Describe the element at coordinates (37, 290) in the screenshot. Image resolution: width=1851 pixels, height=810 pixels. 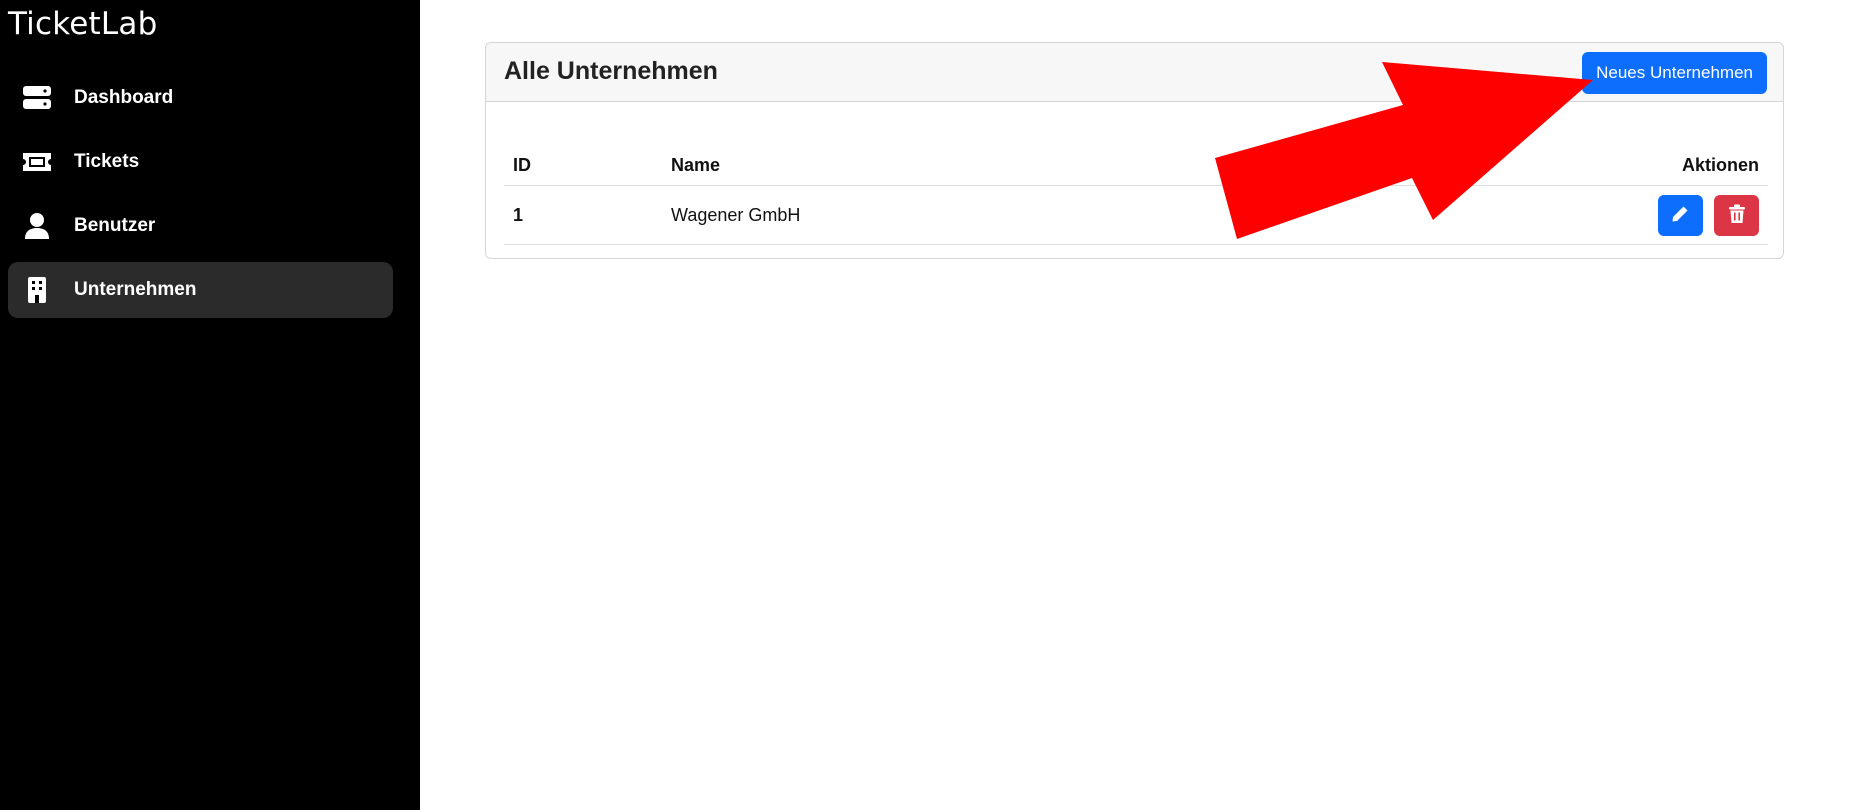
I see `building-icon` at that location.